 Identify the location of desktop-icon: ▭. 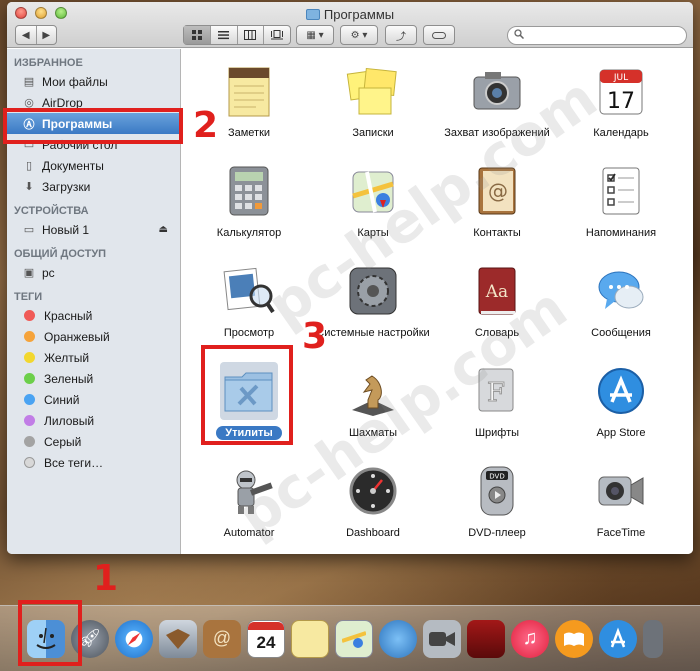
(29, 145).